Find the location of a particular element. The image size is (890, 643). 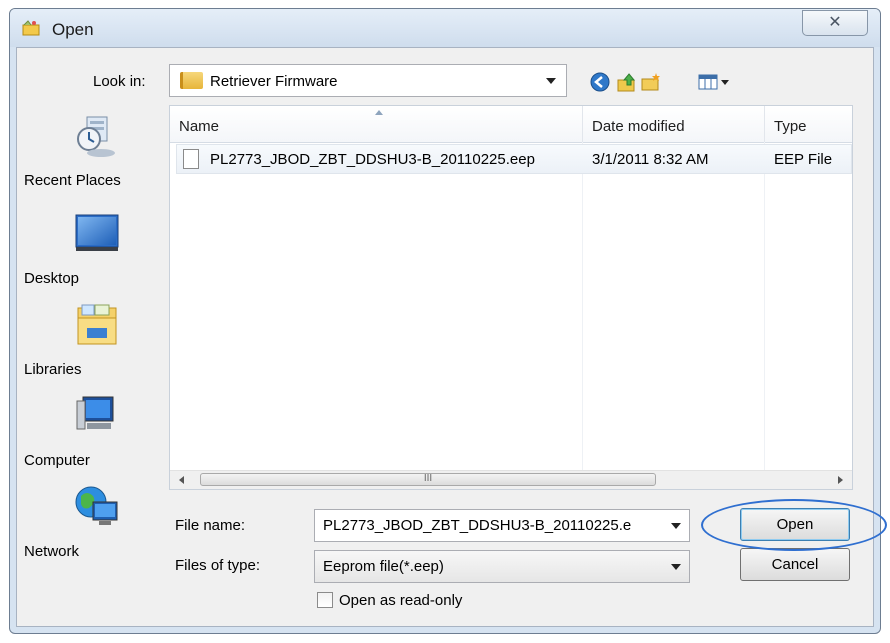

scroll-right-icon is located at coordinates (840, 480).